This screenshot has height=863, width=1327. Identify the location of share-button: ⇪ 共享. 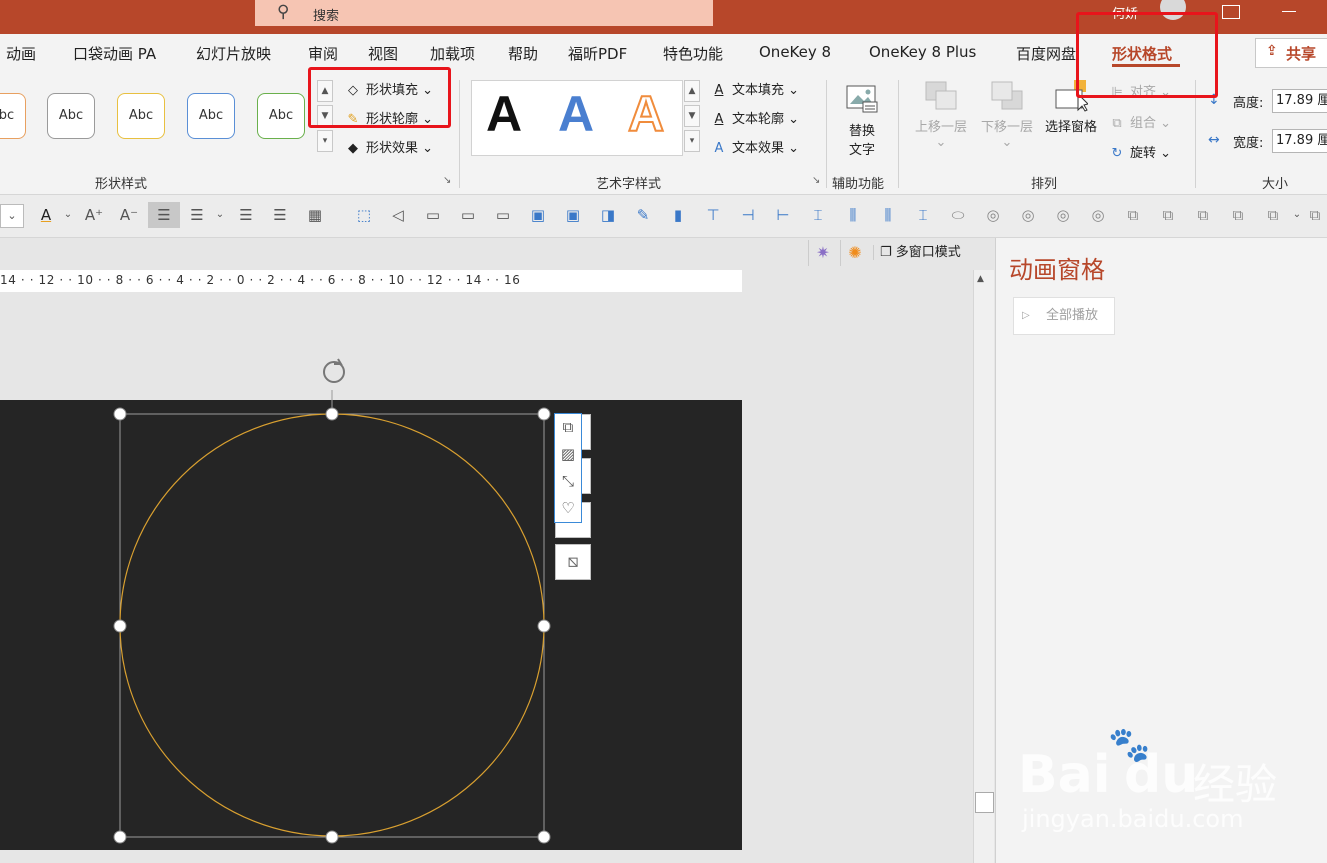
(1291, 53).